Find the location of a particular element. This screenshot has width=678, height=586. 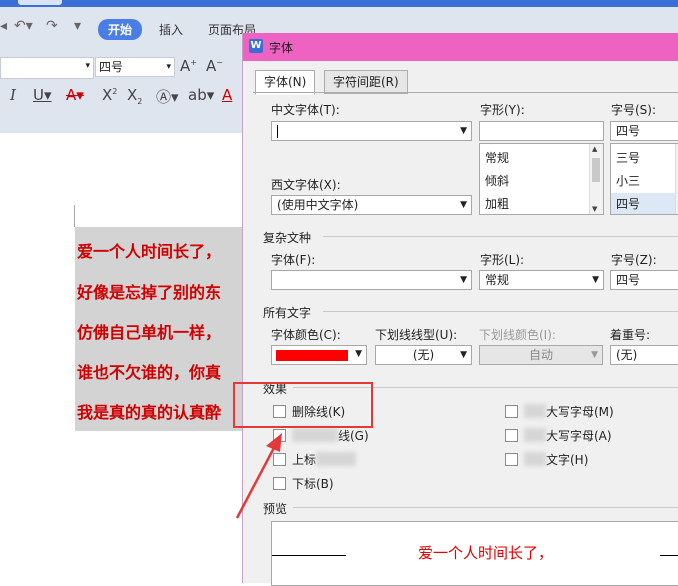

annotation-arrow is located at coordinates (256, 481).